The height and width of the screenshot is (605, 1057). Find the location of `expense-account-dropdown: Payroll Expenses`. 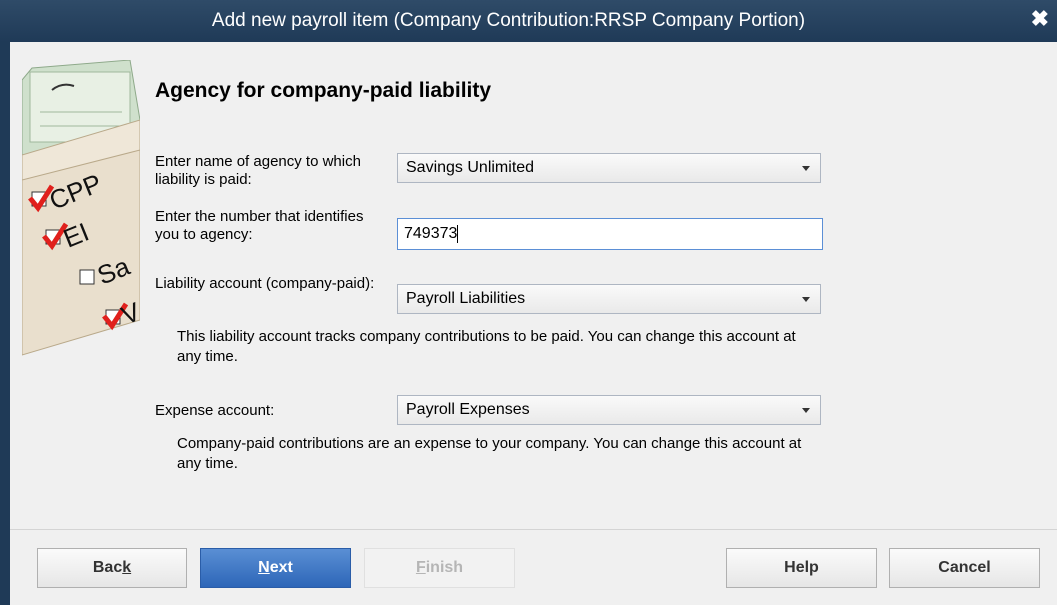

expense-account-dropdown: Payroll Expenses is located at coordinates (609, 410).